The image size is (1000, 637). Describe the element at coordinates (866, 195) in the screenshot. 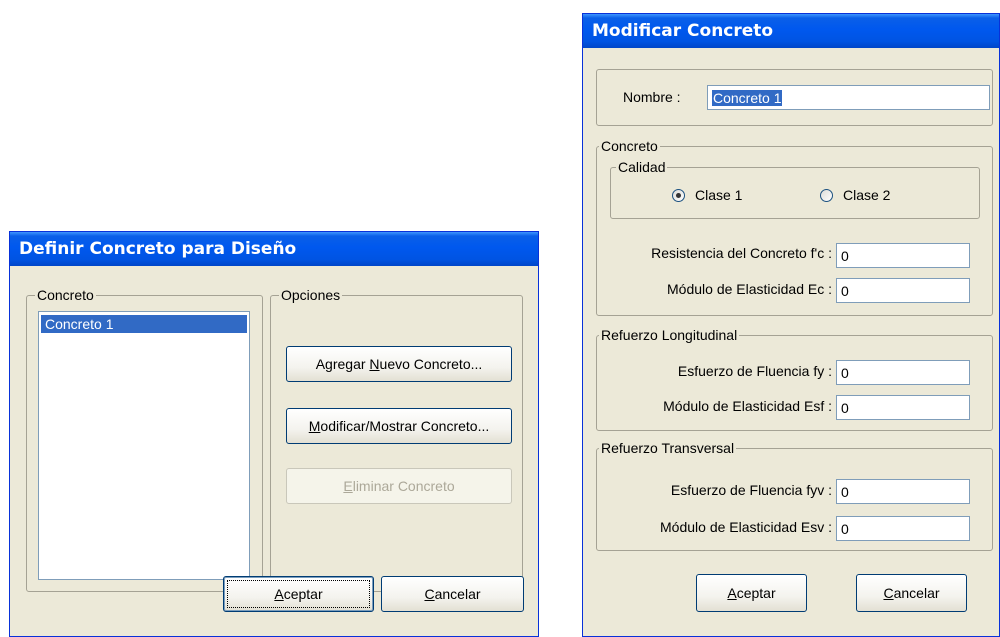

I see `clase-2-label: Clase 2` at that location.